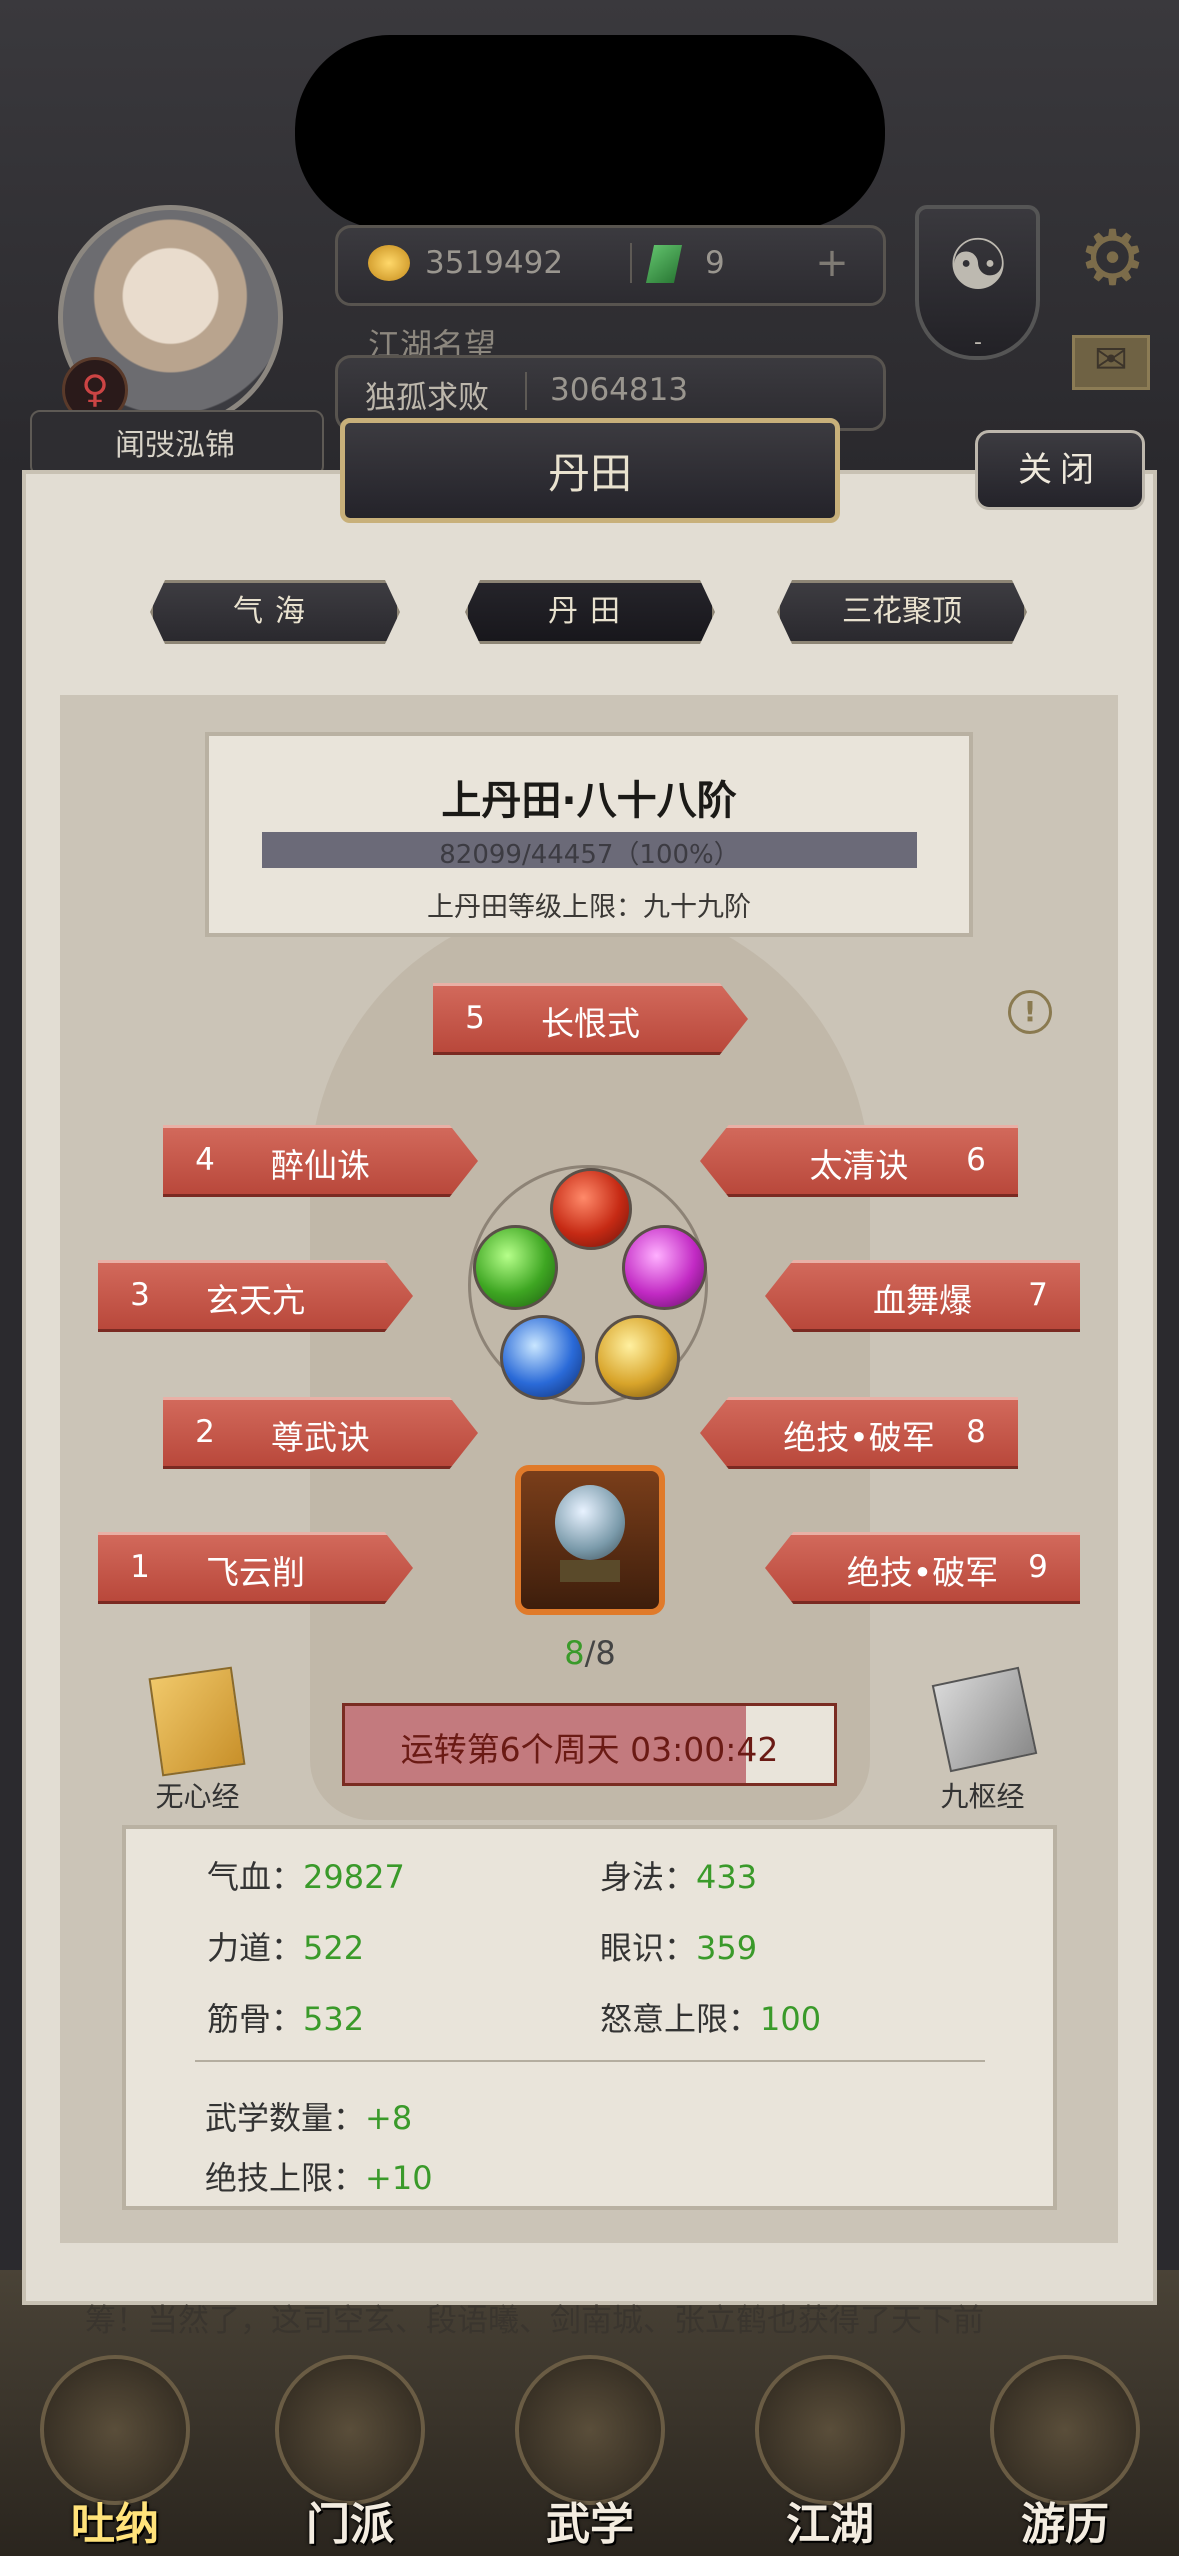 This screenshot has width=1179, height=2556. I want to click on skill-slot-6: 太清诀 6, so click(859, 1161).